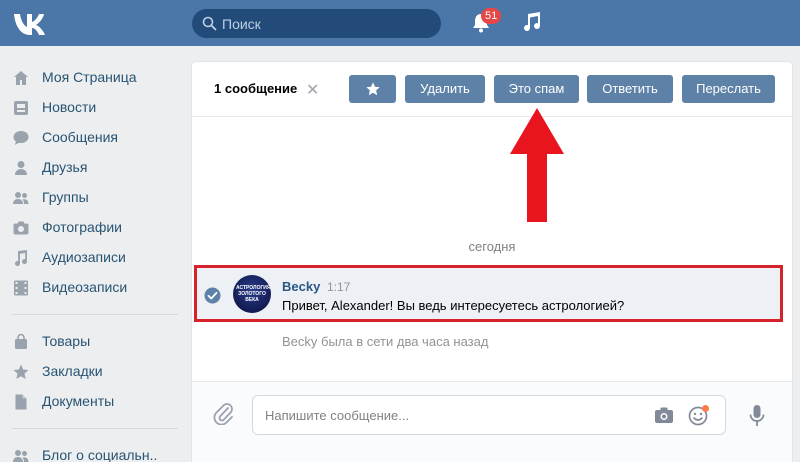  I want to click on sidebar-item-label: Документы, so click(78, 401).